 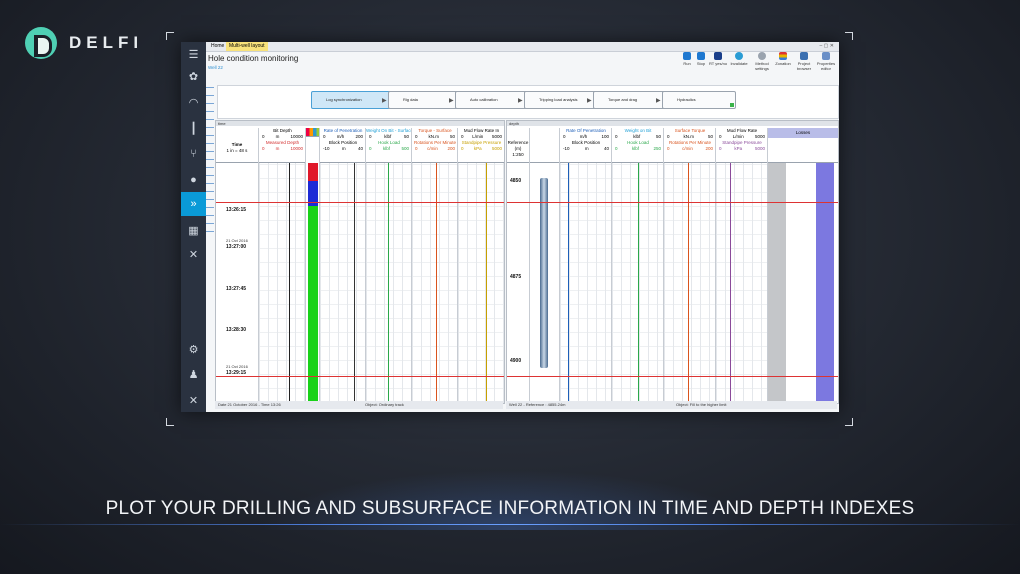 I want to click on close-icon: ✕, so click(x=193, y=400).